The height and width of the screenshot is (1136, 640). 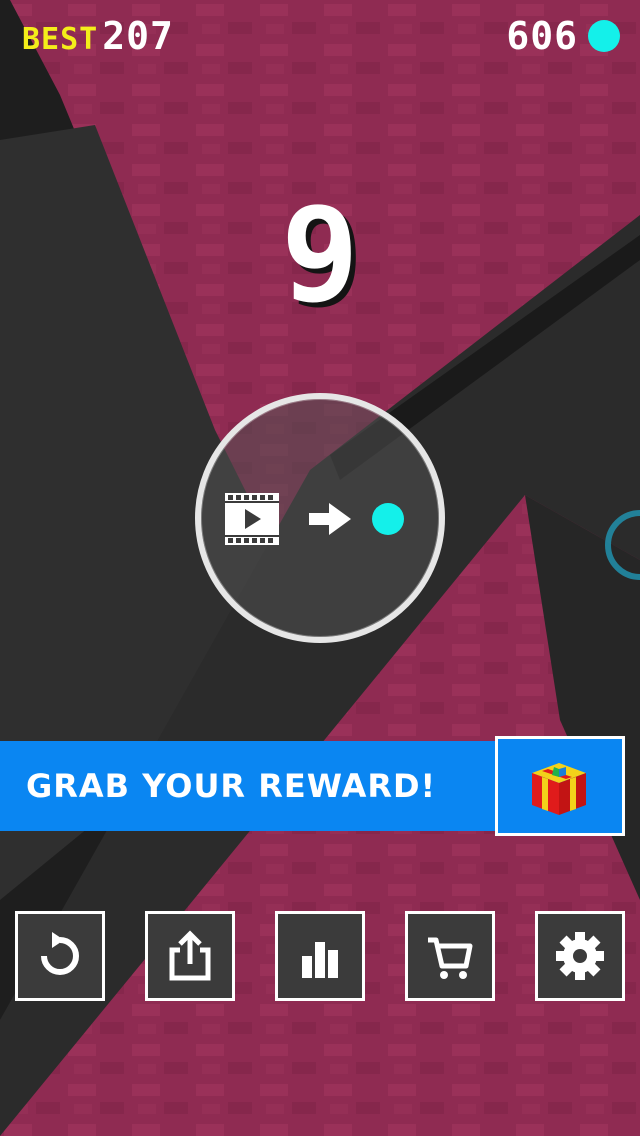 I want to click on gem-count: 606, so click(x=542, y=36).